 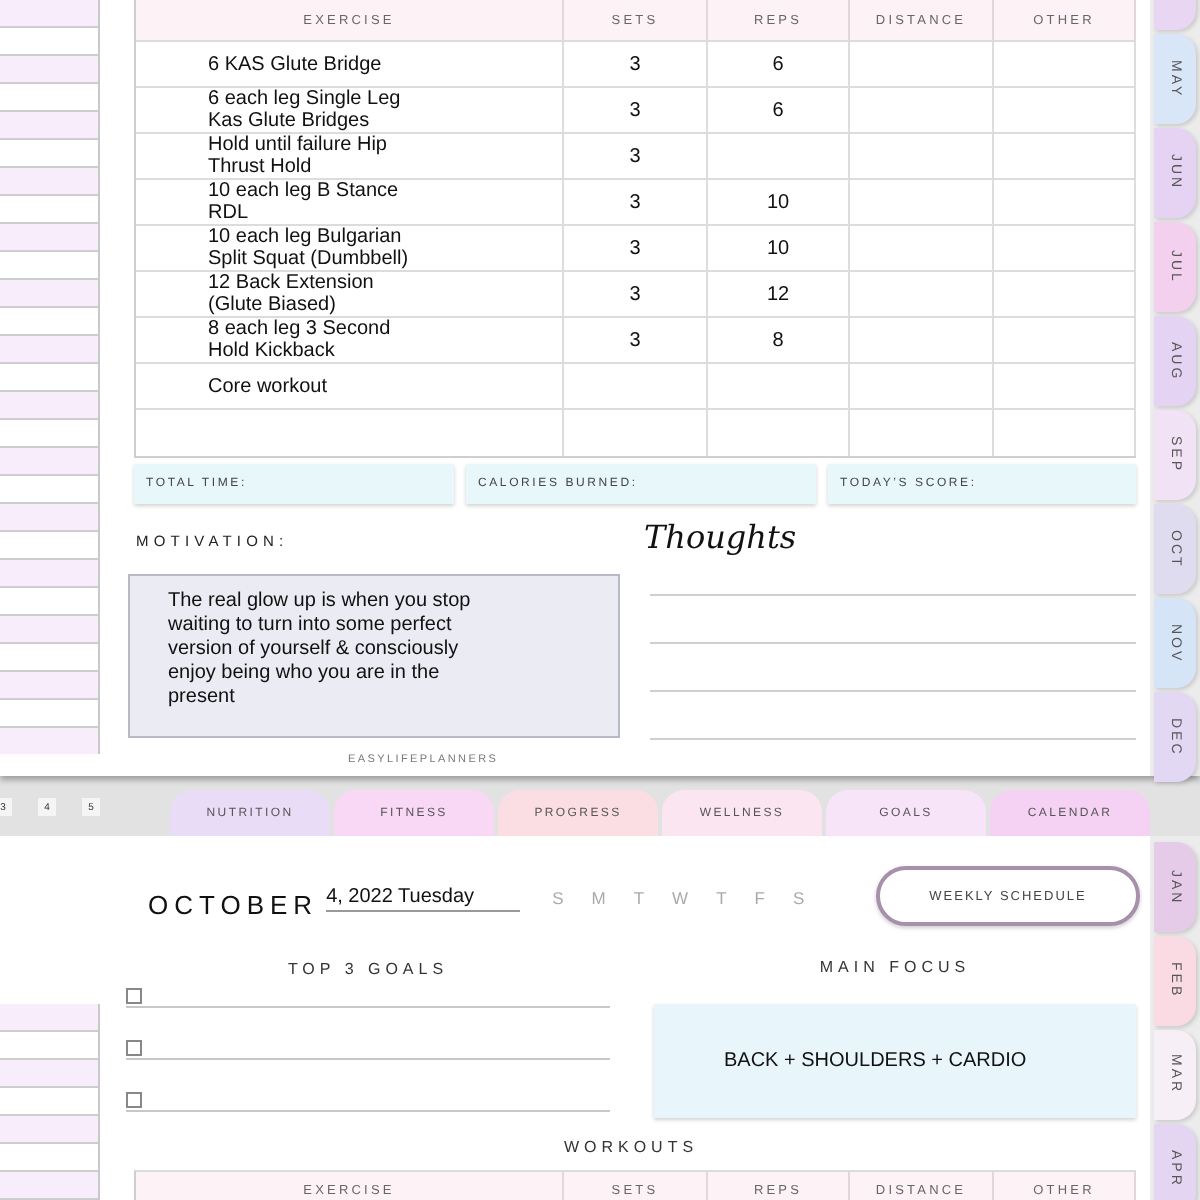 I want to click on table-cell: Hold until failure Hip Thrust Hold, so click(x=350, y=157).